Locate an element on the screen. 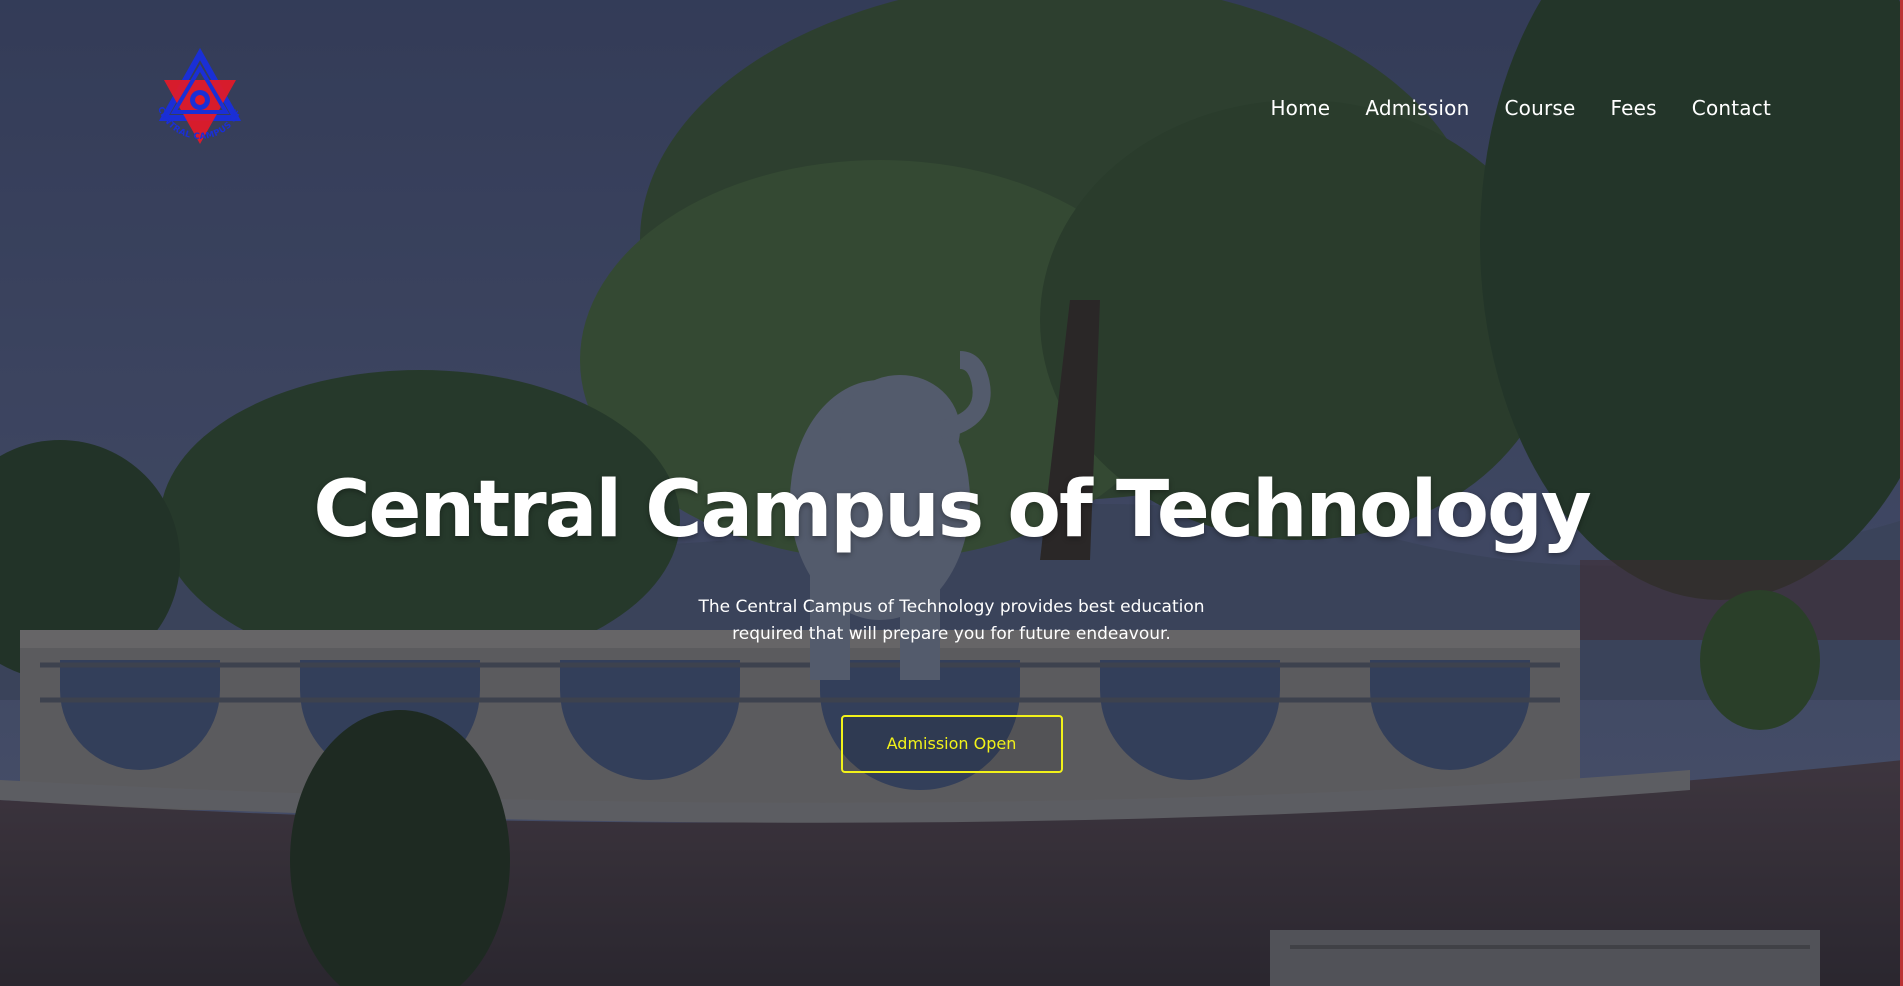  nav-course: Course is located at coordinates (1540, 108).